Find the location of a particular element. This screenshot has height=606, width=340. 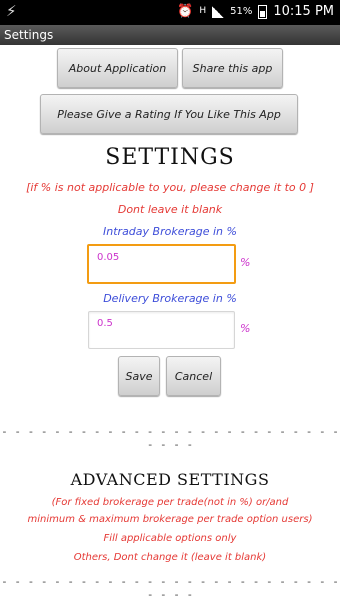

usb-debug-icon: ⚡ is located at coordinates (11, 11).